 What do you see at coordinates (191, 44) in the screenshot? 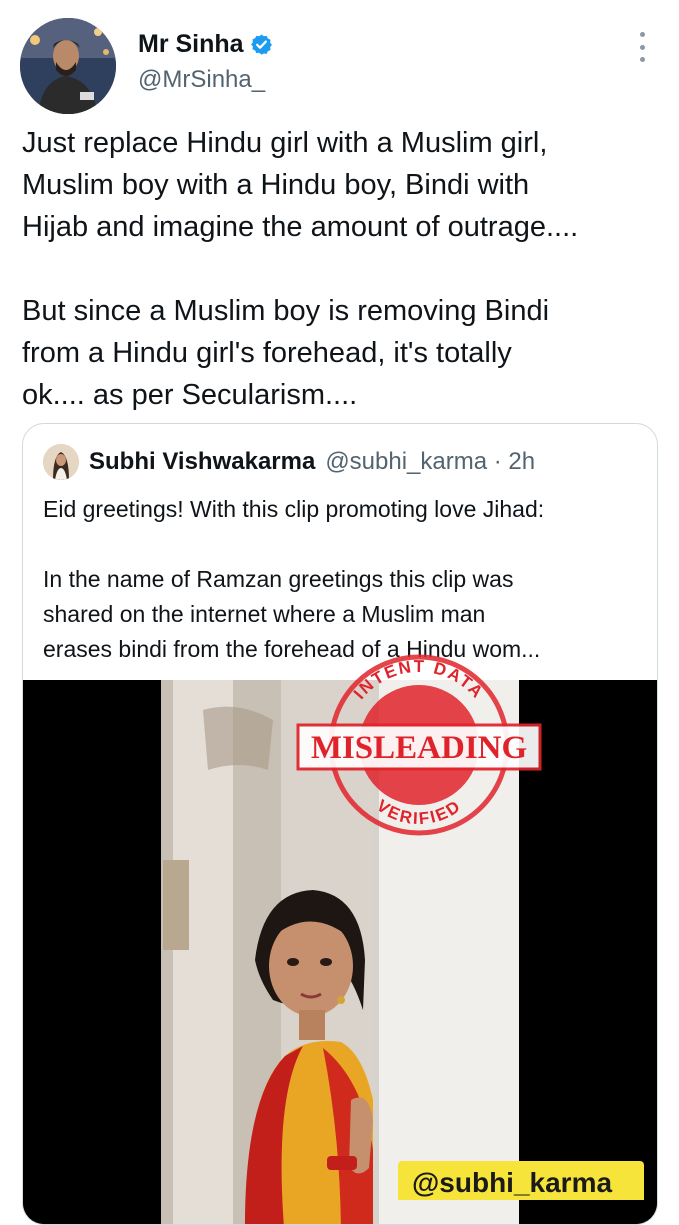
I see `author-display-name: Mr Sinha` at bounding box center [191, 44].